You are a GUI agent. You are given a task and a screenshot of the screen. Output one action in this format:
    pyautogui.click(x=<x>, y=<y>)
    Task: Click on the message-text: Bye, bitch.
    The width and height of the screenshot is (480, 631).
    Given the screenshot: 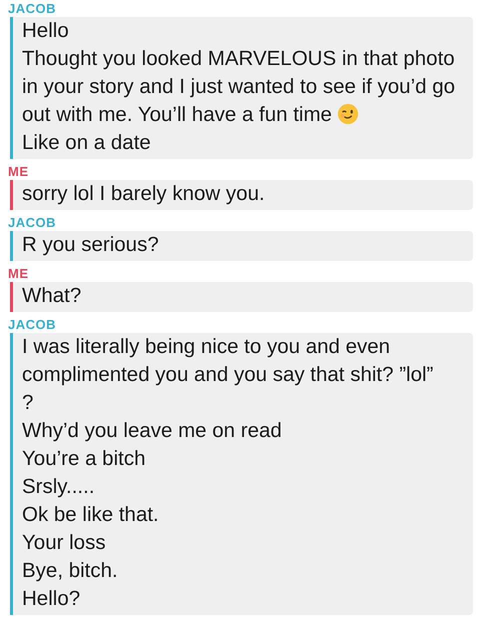 What is the action you would take?
    pyautogui.click(x=70, y=571)
    